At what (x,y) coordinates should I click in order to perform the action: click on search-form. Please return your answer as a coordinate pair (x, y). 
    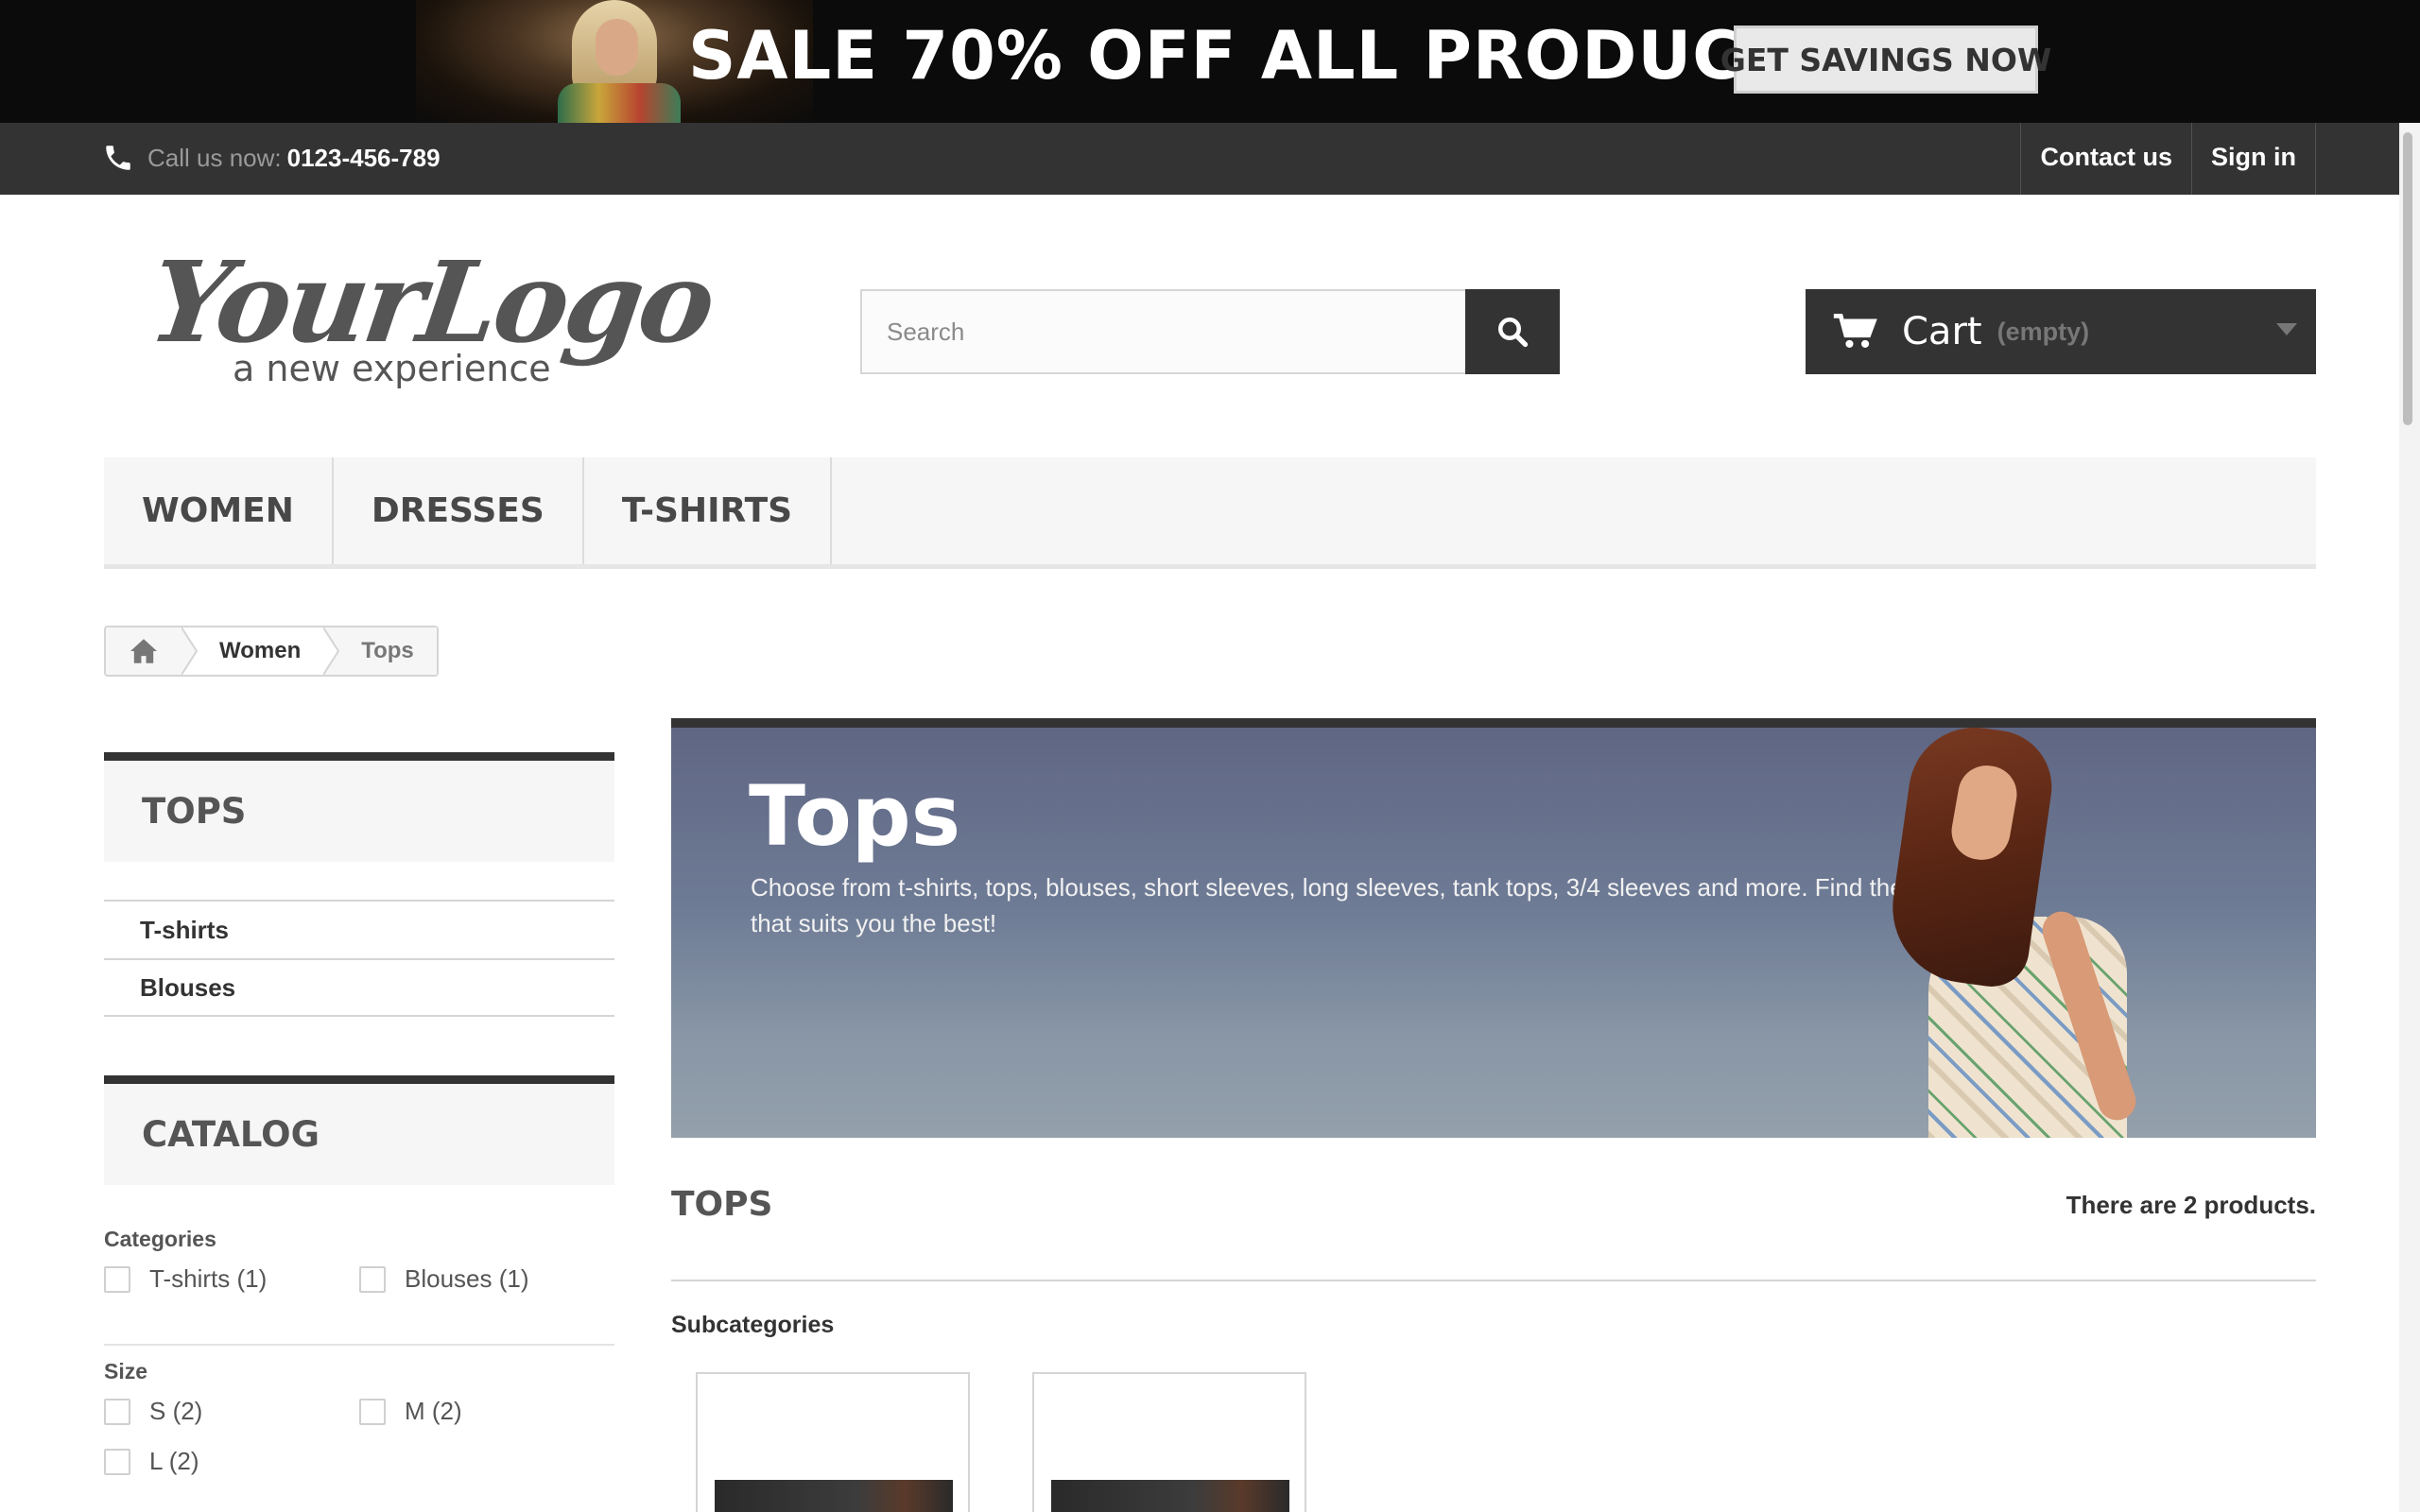
    Looking at the image, I should click on (1210, 331).